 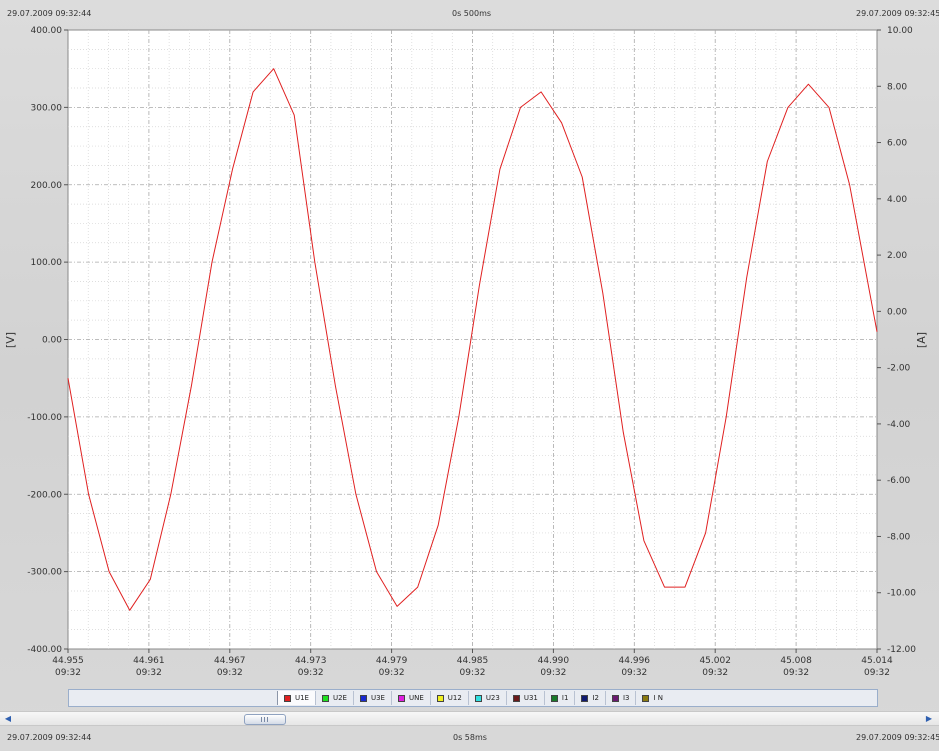 I want to click on x-tick-label: 44.990, so click(x=554, y=661).